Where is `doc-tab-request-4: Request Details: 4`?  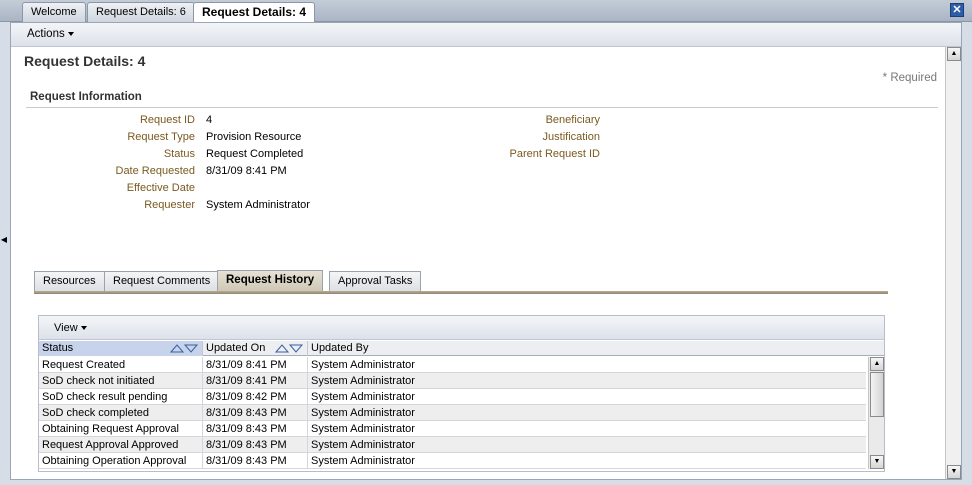 doc-tab-request-4: Request Details: 4 is located at coordinates (254, 12).